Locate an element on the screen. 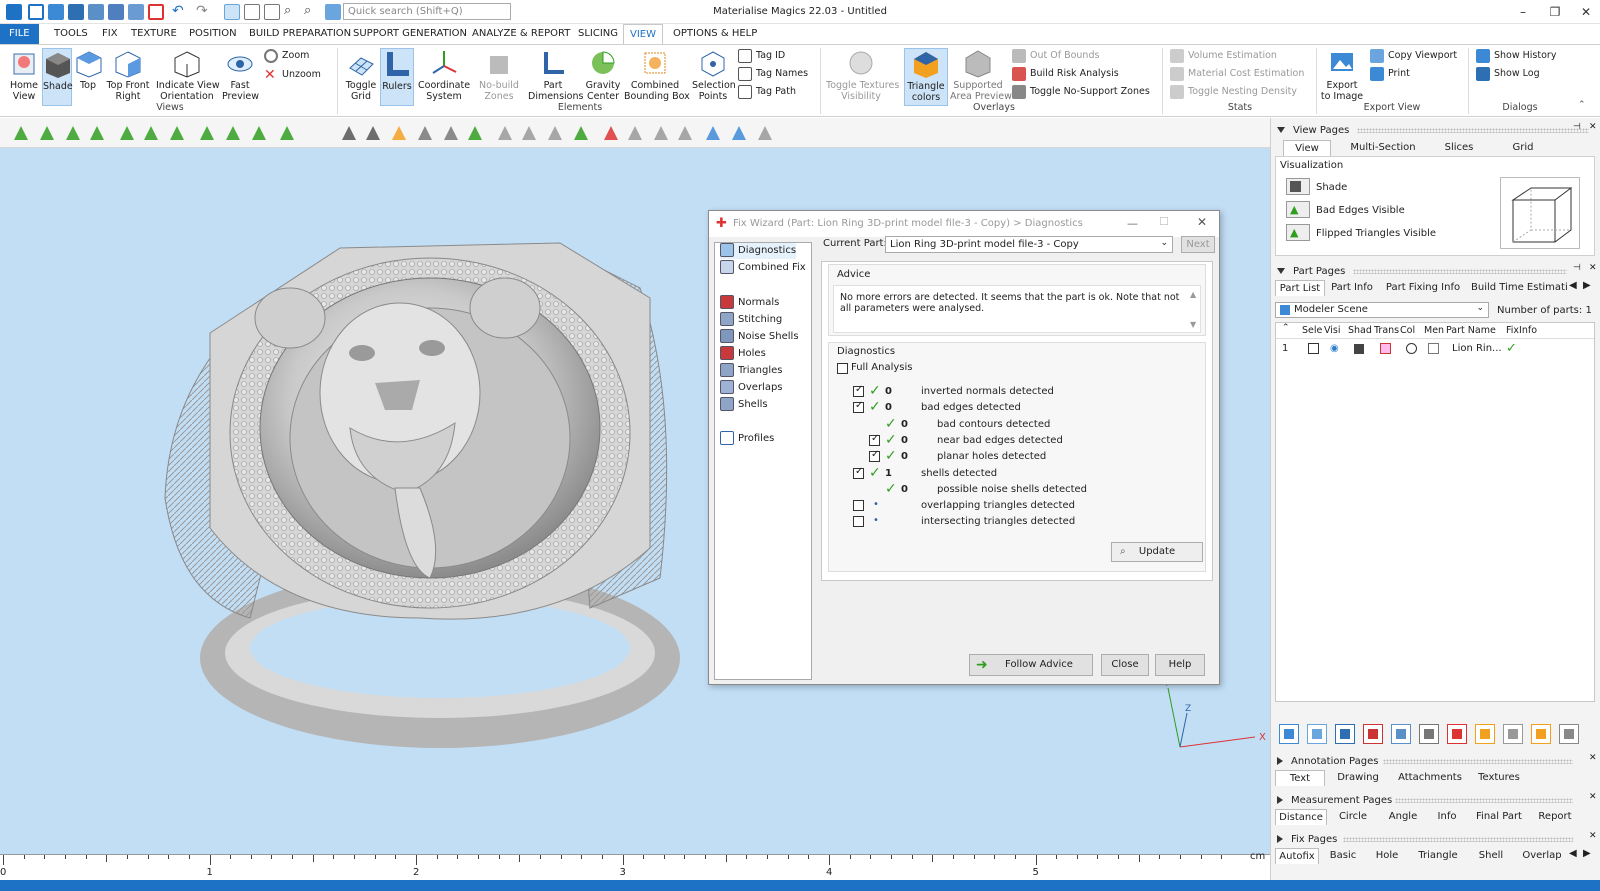 The width and height of the screenshot is (1600, 891). tab-view-page: View is located at coordinates (1307, 148).